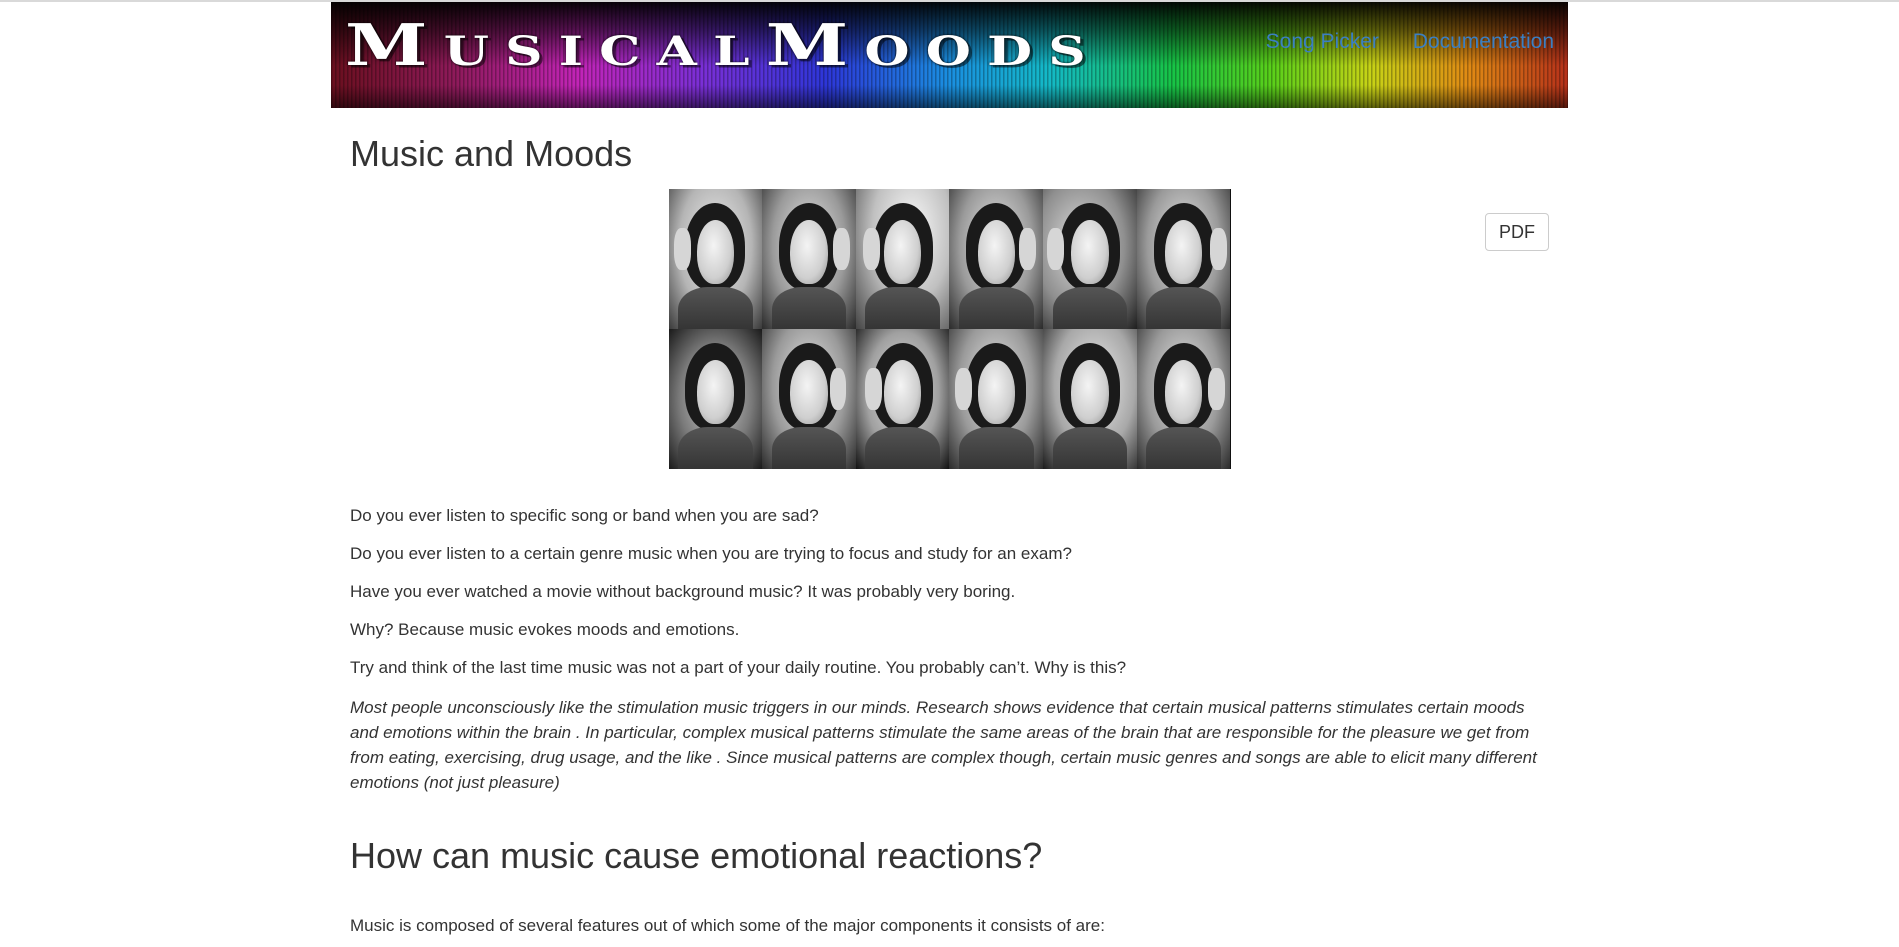 Image resolution: width=1899 pixels, height=947 pixels. Describe the element at coordinates (491, 153) in the screenshot. I see `page-title: Music and Moods` at that location.